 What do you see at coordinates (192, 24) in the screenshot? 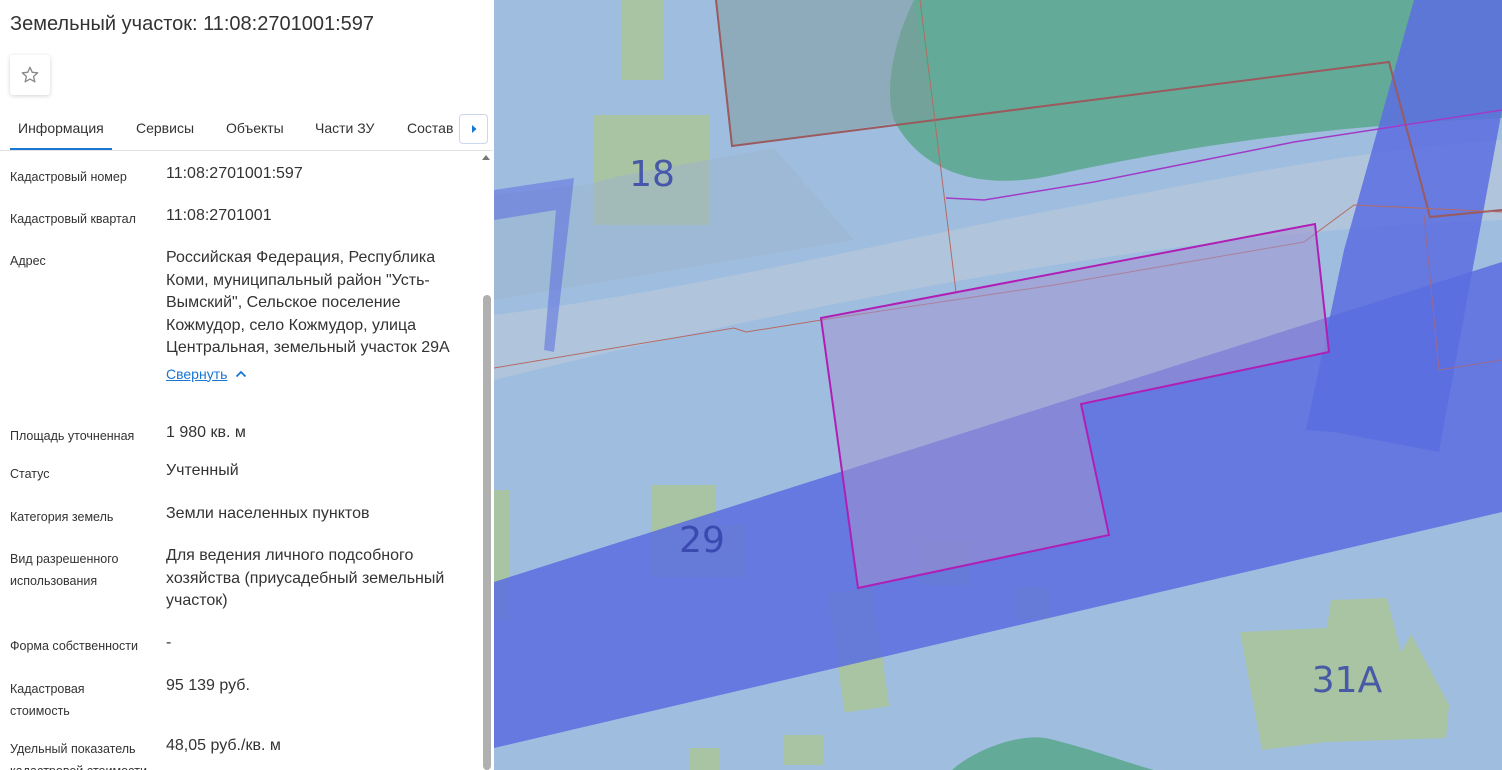
I see `page-title: Земельный участок: 11:08:2701001:597` at bounding box center [192, 24].